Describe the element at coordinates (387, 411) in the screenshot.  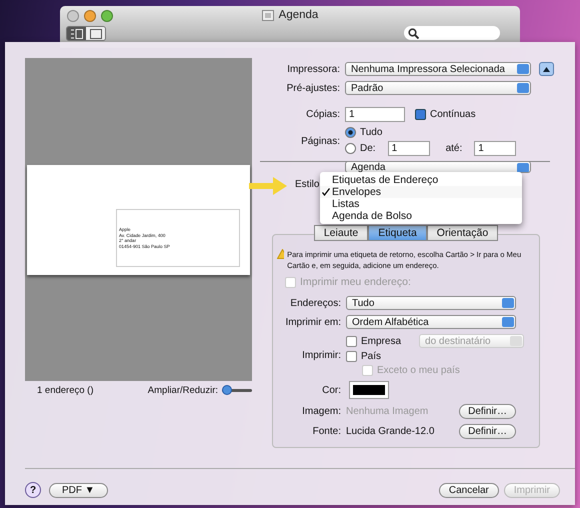
I see `image-value: Nenhuma Imagem` at that location.